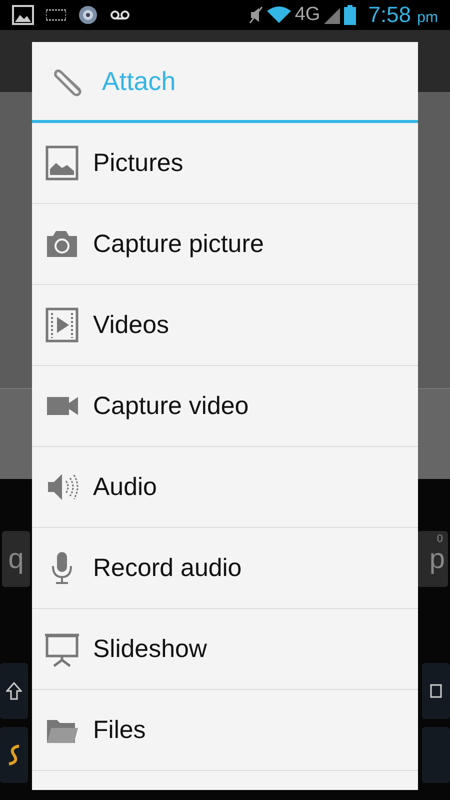 Image resolution: width=450 pixels, height=800 pixels. I want to click on menu-item: Pictures, so click(225, 163).